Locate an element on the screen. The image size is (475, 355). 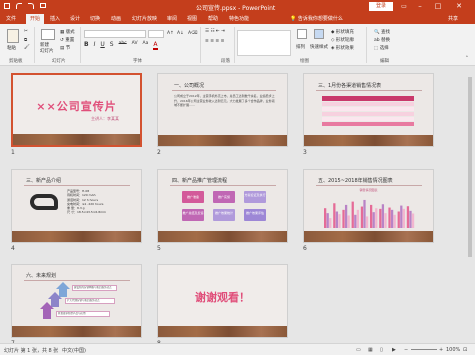
quick-styles-button: 快速样式 is located at coordinates (319, 47).